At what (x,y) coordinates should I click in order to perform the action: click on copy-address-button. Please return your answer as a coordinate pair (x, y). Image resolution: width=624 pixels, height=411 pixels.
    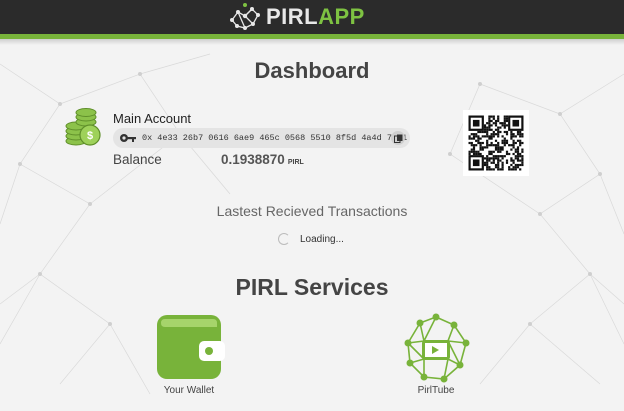
    Looking at the image, I should click on (398, 138).